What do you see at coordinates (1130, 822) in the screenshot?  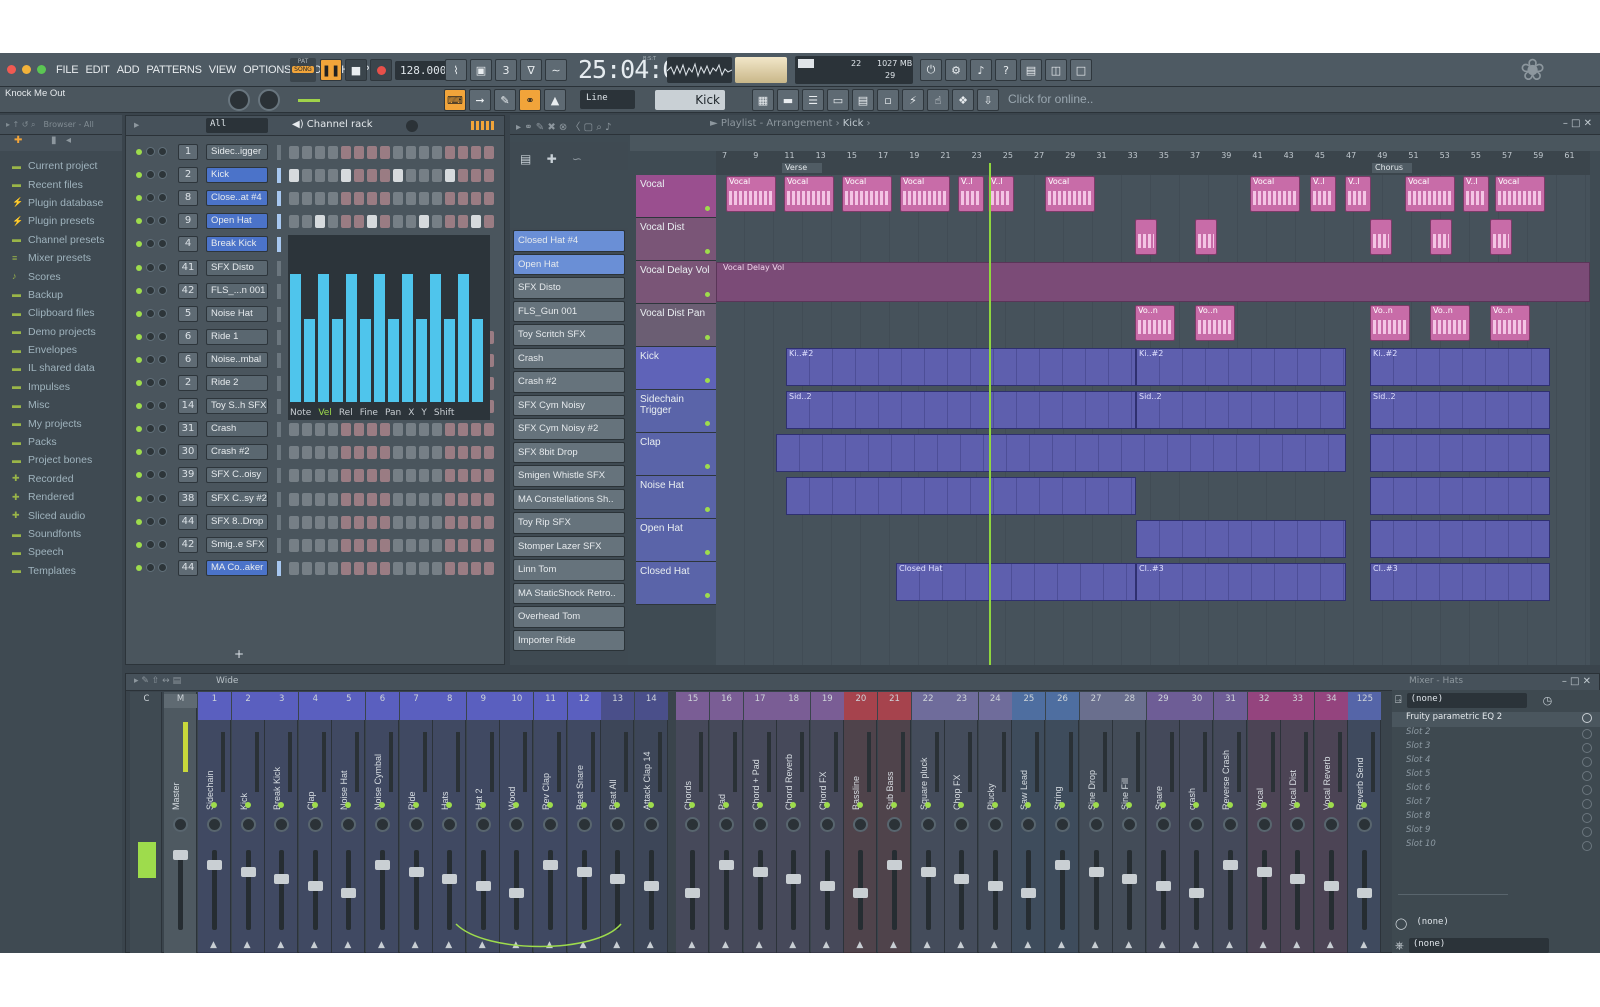 I see `mixer-insert-strip: 28 Sine Fill ▲` at bounding box center [1130, 822].